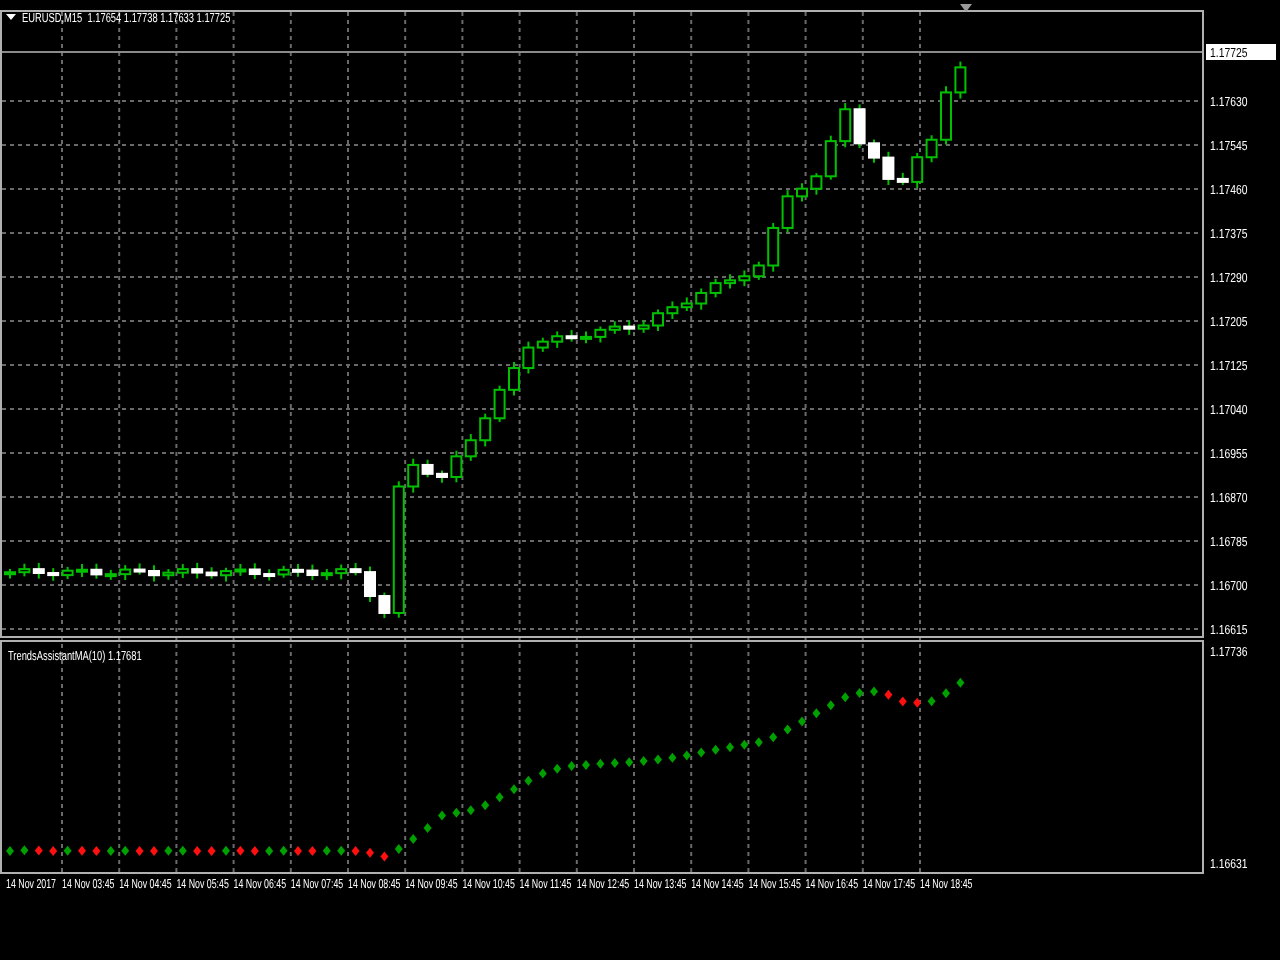 This screenshot has width=1280, height=960. Describe the element at coordinates (11, 17) in the screenshot. I see `dropdown-triangle-icon` at that location.